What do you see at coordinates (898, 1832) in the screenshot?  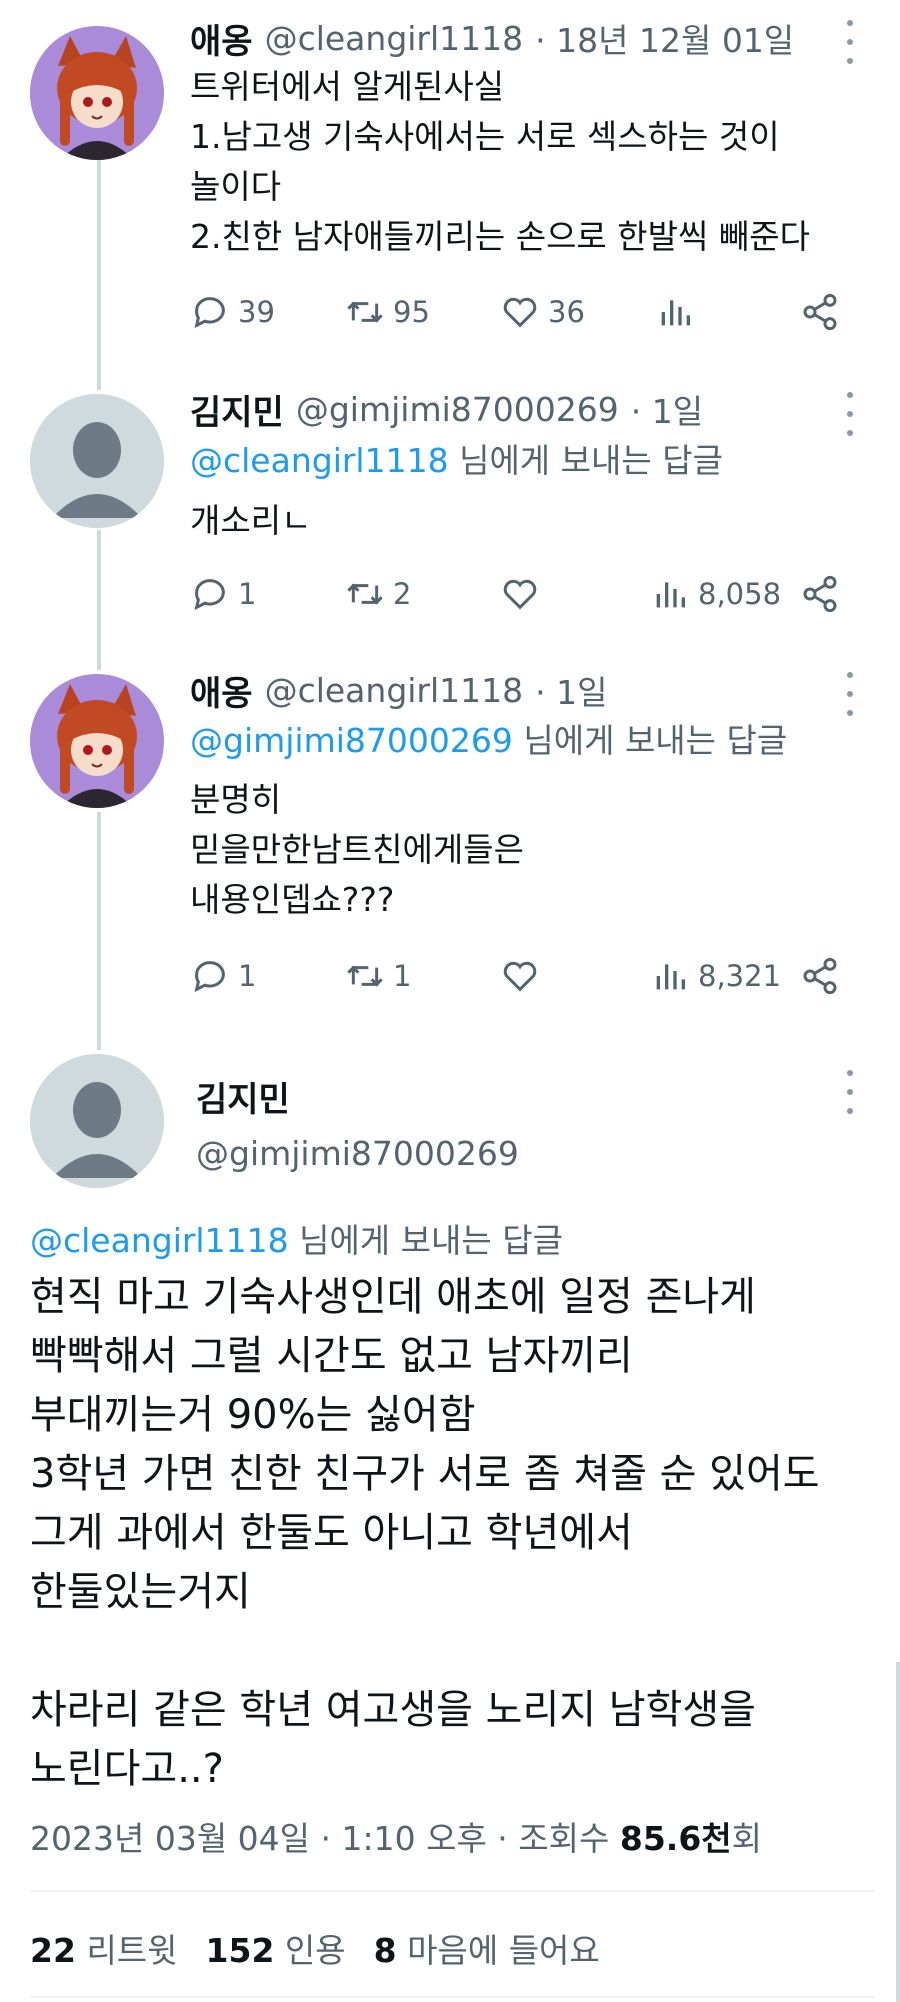 I see `scrollbar` at bounding box center [898, 1832].